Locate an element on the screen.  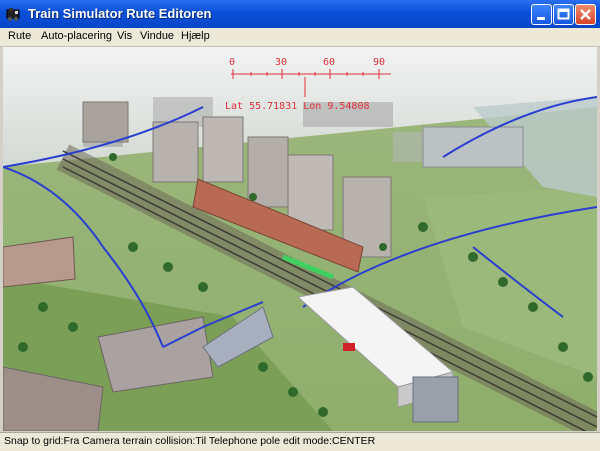
maximize-icon is located at coordinates (563, 14).